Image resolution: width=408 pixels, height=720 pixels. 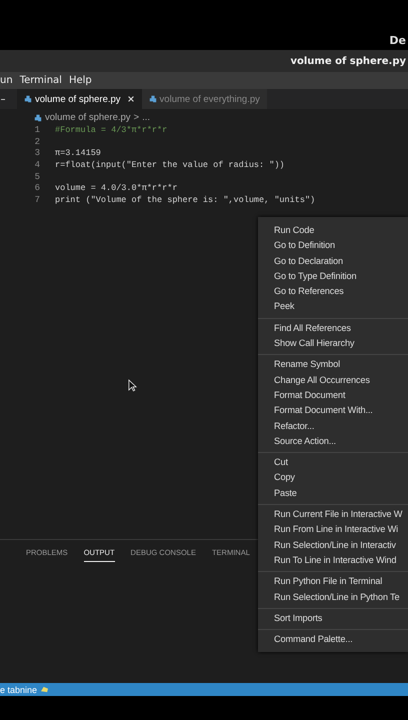 What do you see at coordinates (170, 165) in the screenshot?
I see `code-line: r=float(input("Enter the value of radius: "))` at bounding box center [170, 165].